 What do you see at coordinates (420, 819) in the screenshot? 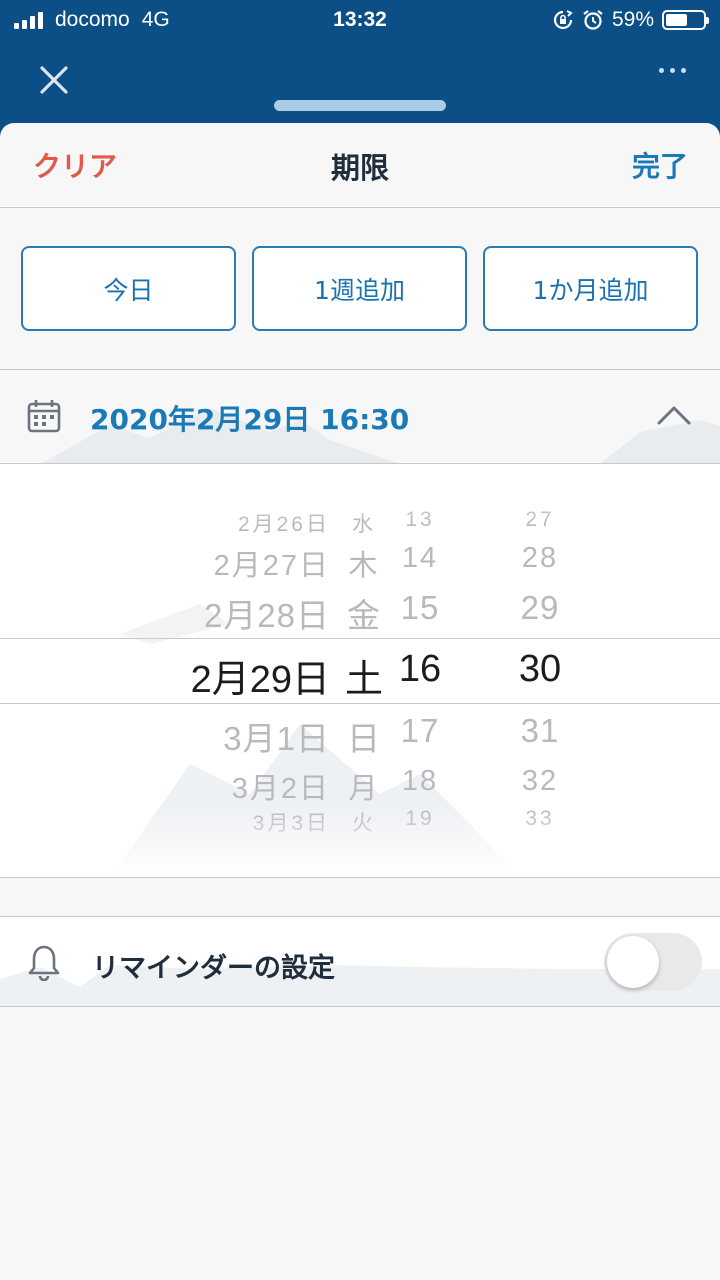
I see `picker-hour: 19` at bounding box center [420, 819].